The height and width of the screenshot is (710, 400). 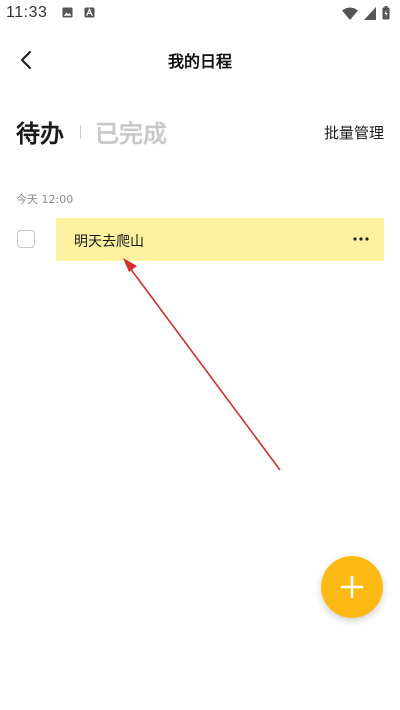 I want to click on wifi-icon, so click(x=350, y=13).